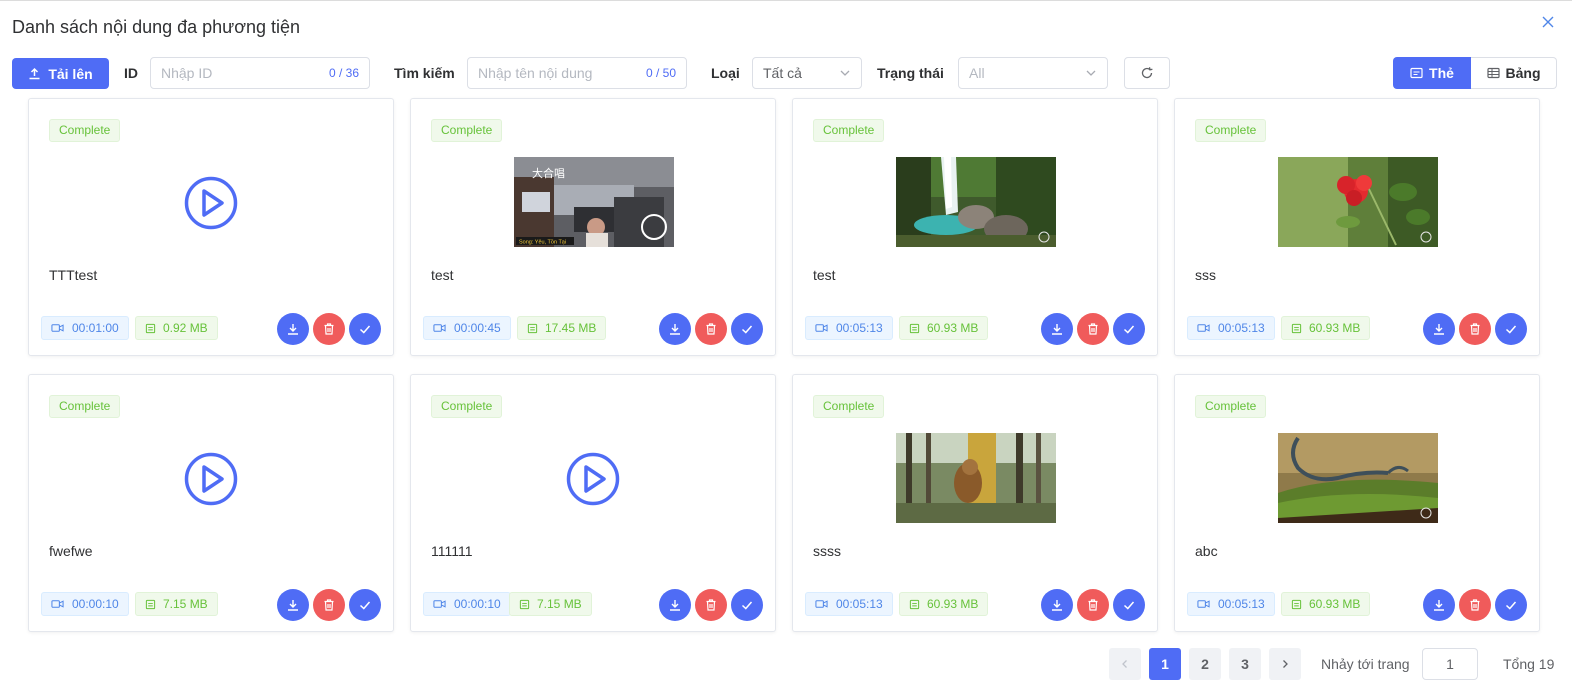  Describe the element at coordinates (1147, 73) in the screenshot. I see `refresh-button` at that location.